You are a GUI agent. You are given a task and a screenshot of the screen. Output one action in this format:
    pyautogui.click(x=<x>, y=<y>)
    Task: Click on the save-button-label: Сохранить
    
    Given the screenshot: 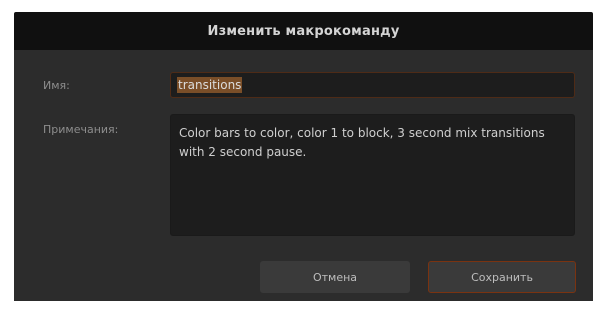 What is the action you would take?
    pyautogui.click(x=502, y=277)
    